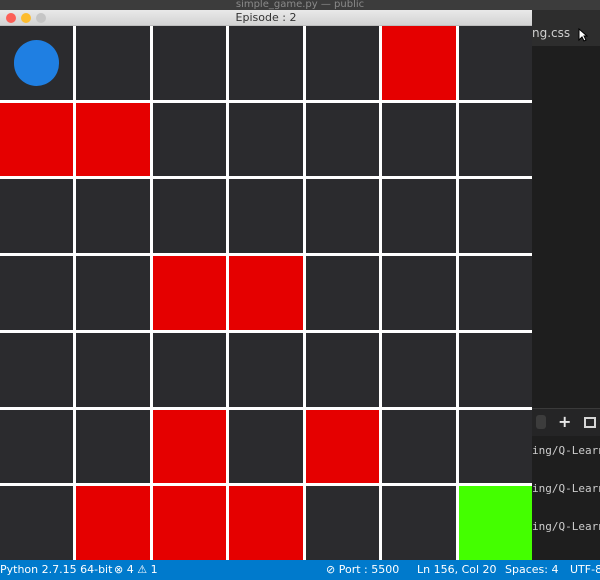  Describe the element at coordinates (369, 569) in the screenshot. I see `port-label: Port : 5500` at that location.